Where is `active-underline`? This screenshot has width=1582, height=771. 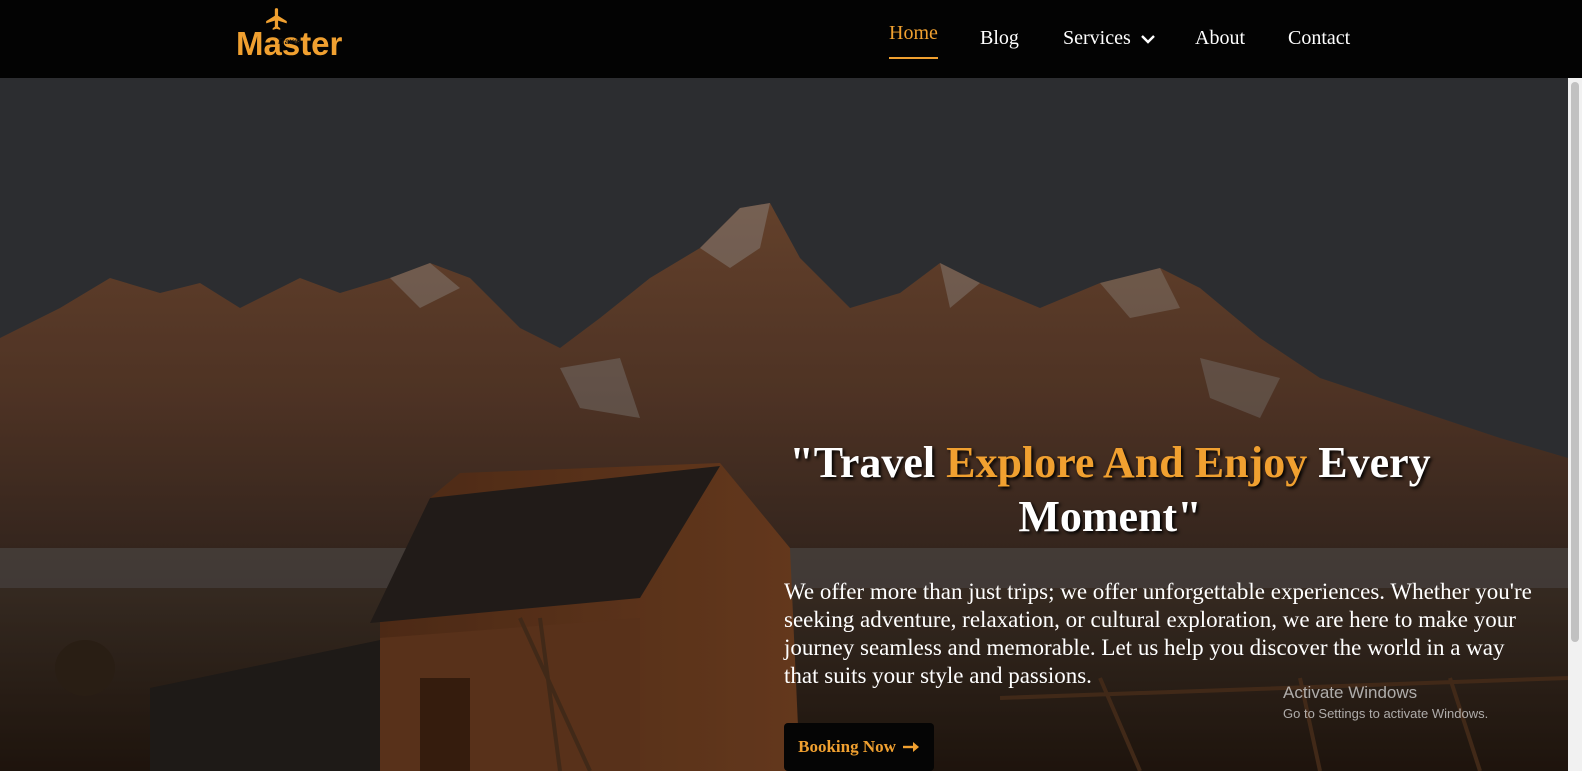 active-underline is located at coordinates (913, 58).